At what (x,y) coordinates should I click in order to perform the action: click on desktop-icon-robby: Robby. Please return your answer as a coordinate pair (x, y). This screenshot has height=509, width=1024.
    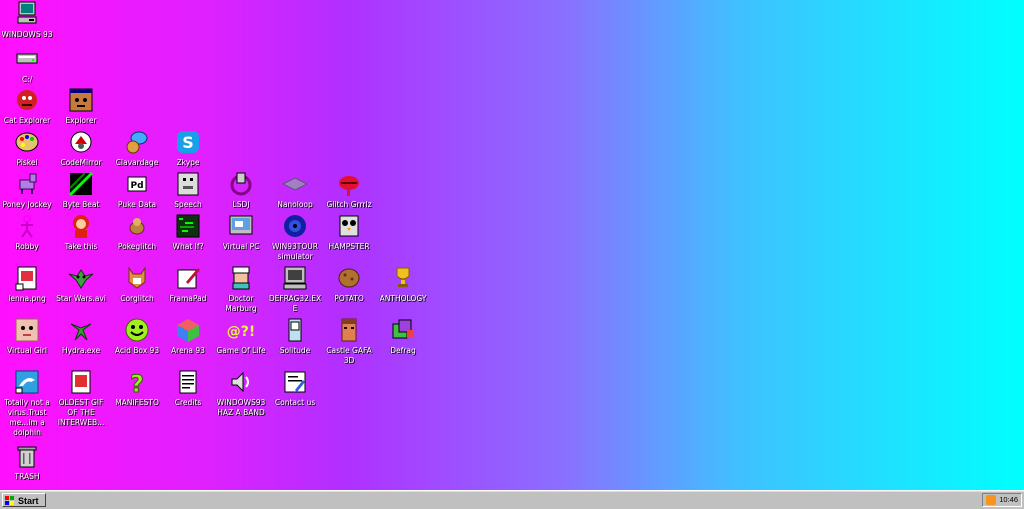
    Looking at the image, I should click on (27, 232).